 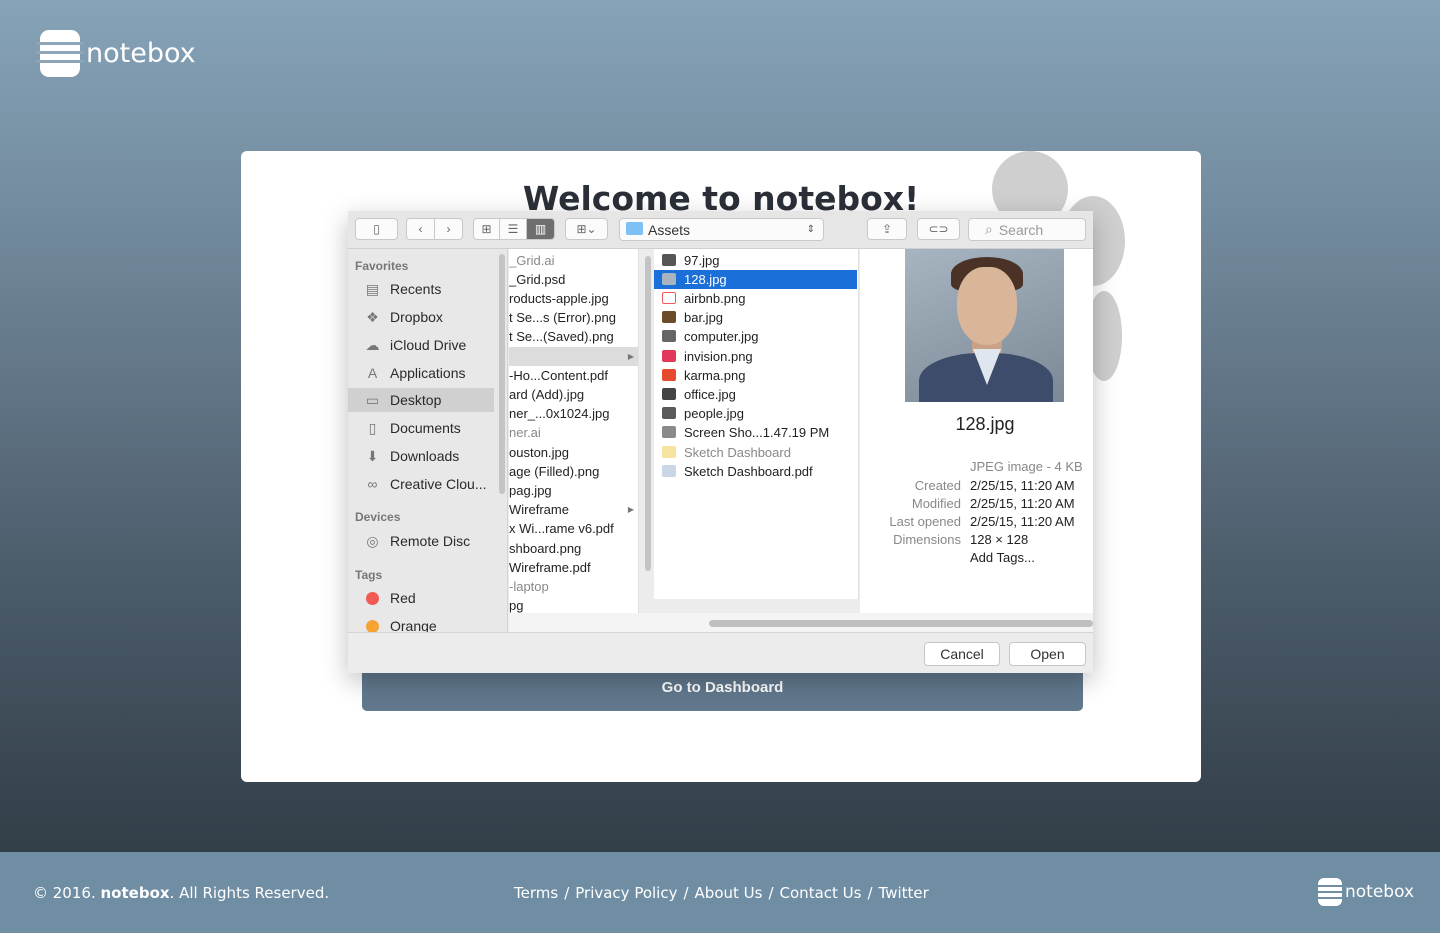 I want to click on list-item-selected: 128.jpg, so click(x=755, y=279).